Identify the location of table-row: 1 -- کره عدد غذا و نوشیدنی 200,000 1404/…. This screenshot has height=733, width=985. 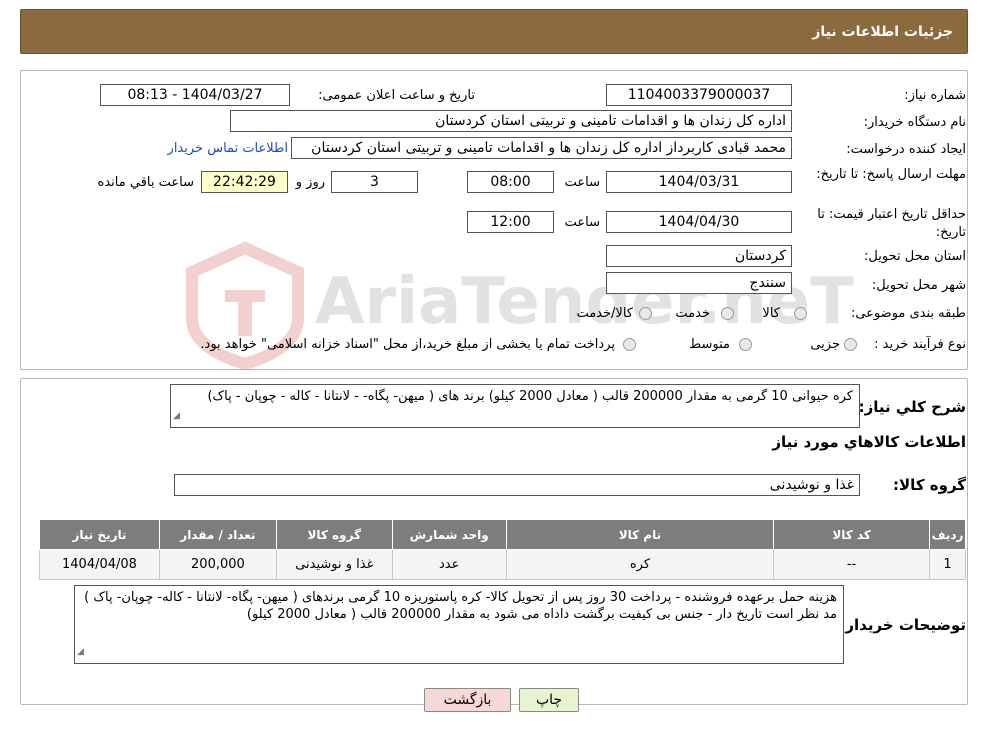
(502, 564).